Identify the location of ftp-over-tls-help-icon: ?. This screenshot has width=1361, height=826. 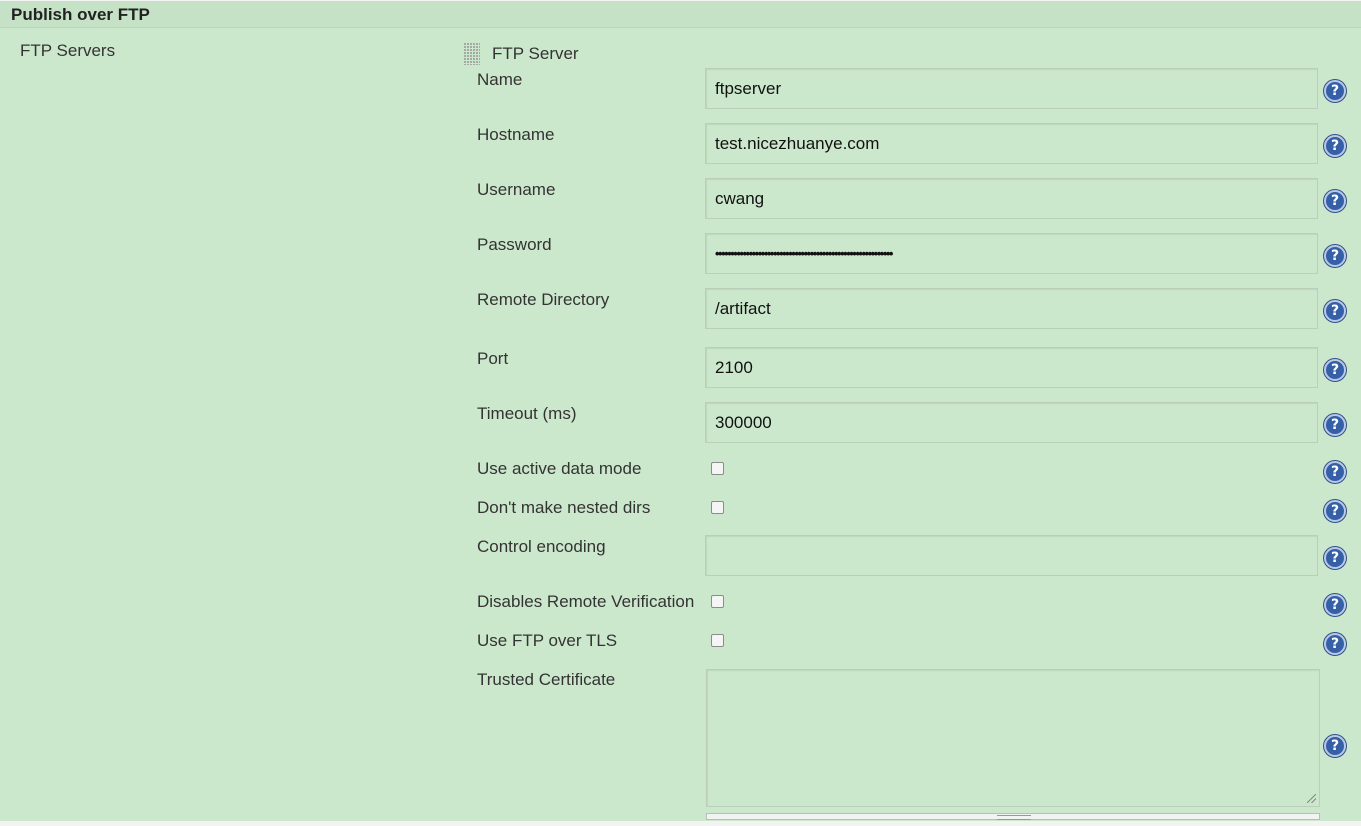
(1335, 644).